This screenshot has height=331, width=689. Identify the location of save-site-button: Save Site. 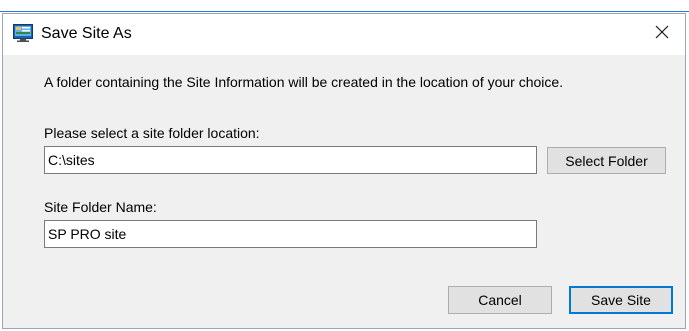
(621, 300).